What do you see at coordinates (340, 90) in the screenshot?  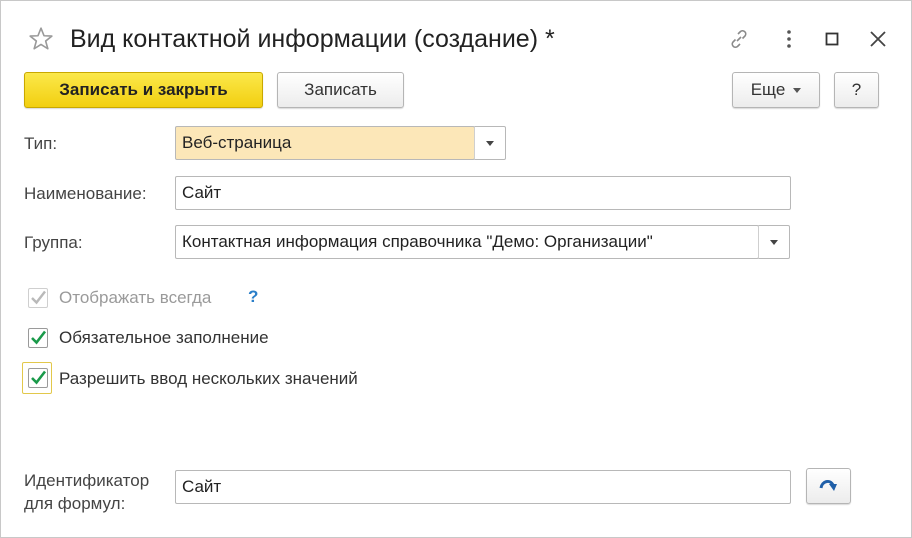 I see `save-button: Записать` at bounding box center [340, 90].